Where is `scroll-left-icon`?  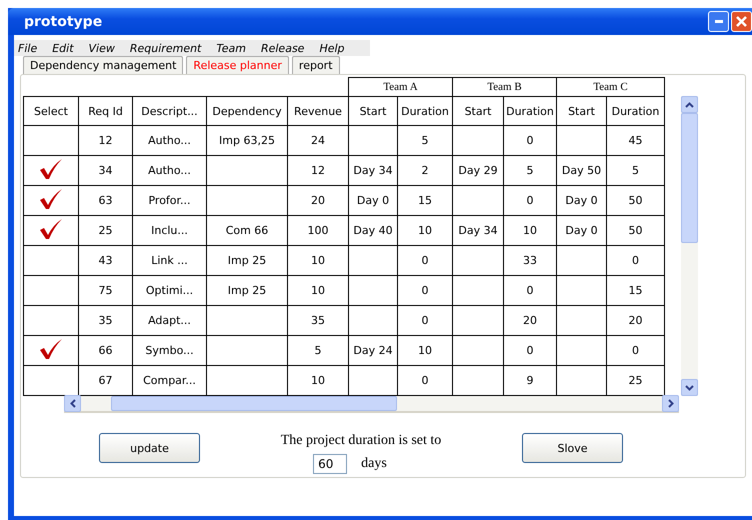
scroll-left-icon is located at coordinates (72, 403).